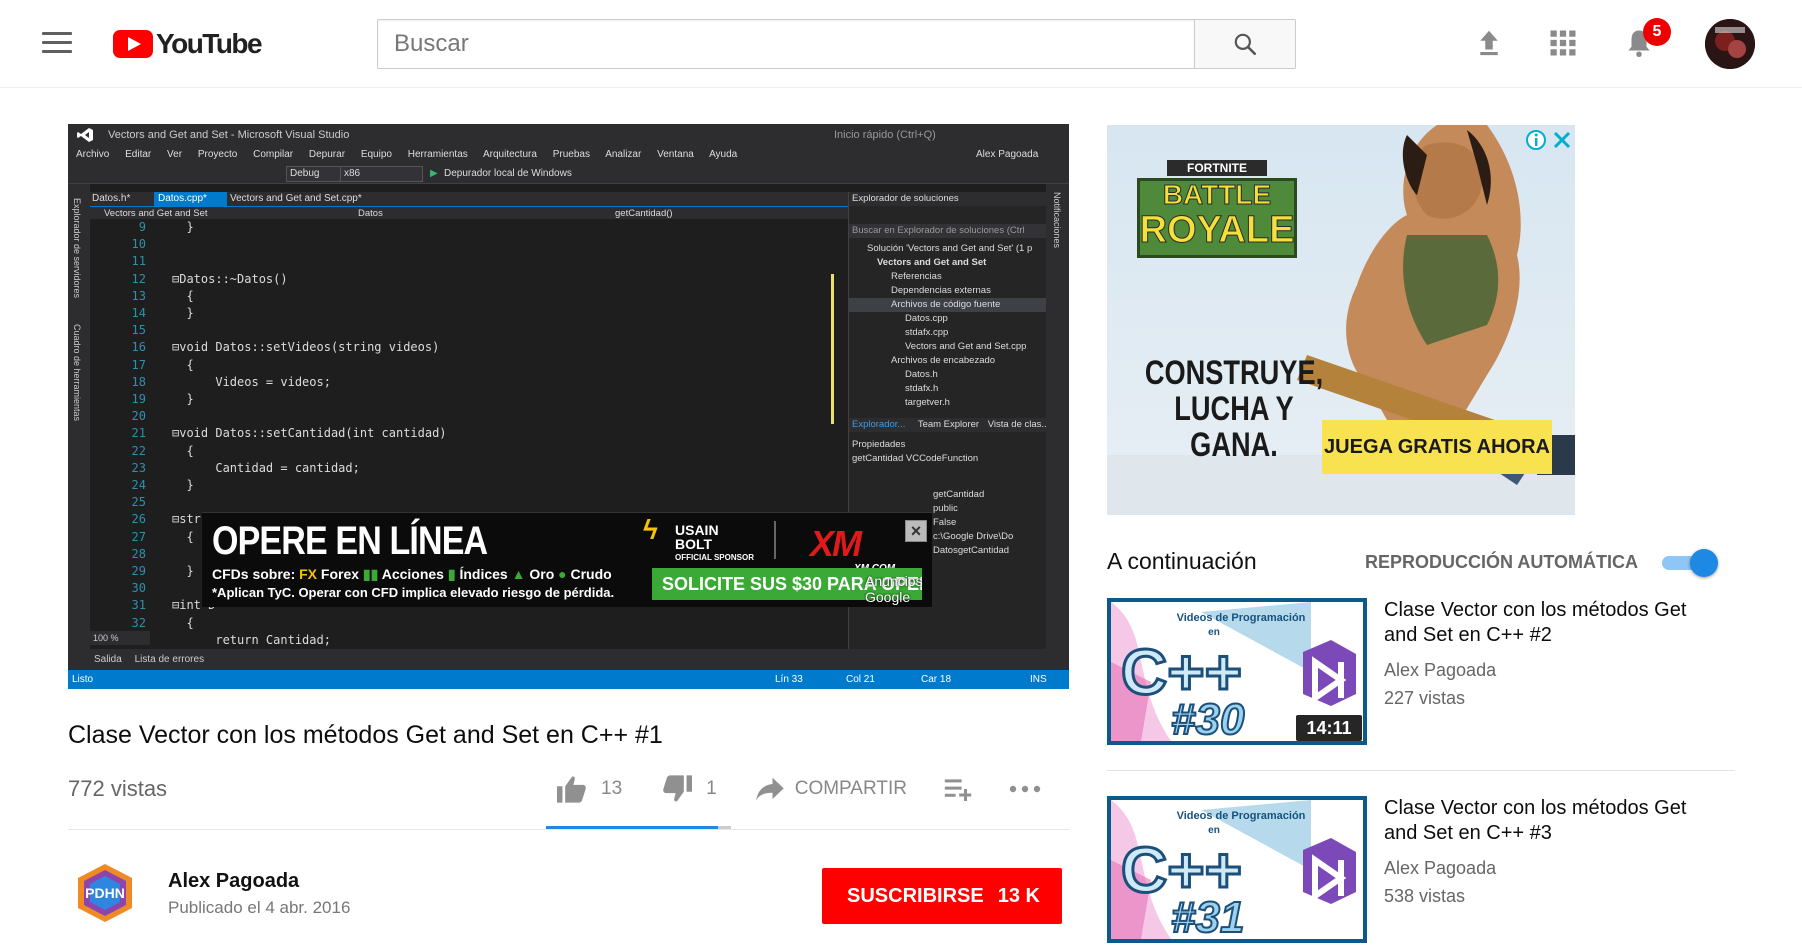 This screenshot has width=1802, height=946. What do you see at coordinates (138, 154) in the screenshot?
I see `vs-menu-item: Editar` at bounding box center [138, 154].